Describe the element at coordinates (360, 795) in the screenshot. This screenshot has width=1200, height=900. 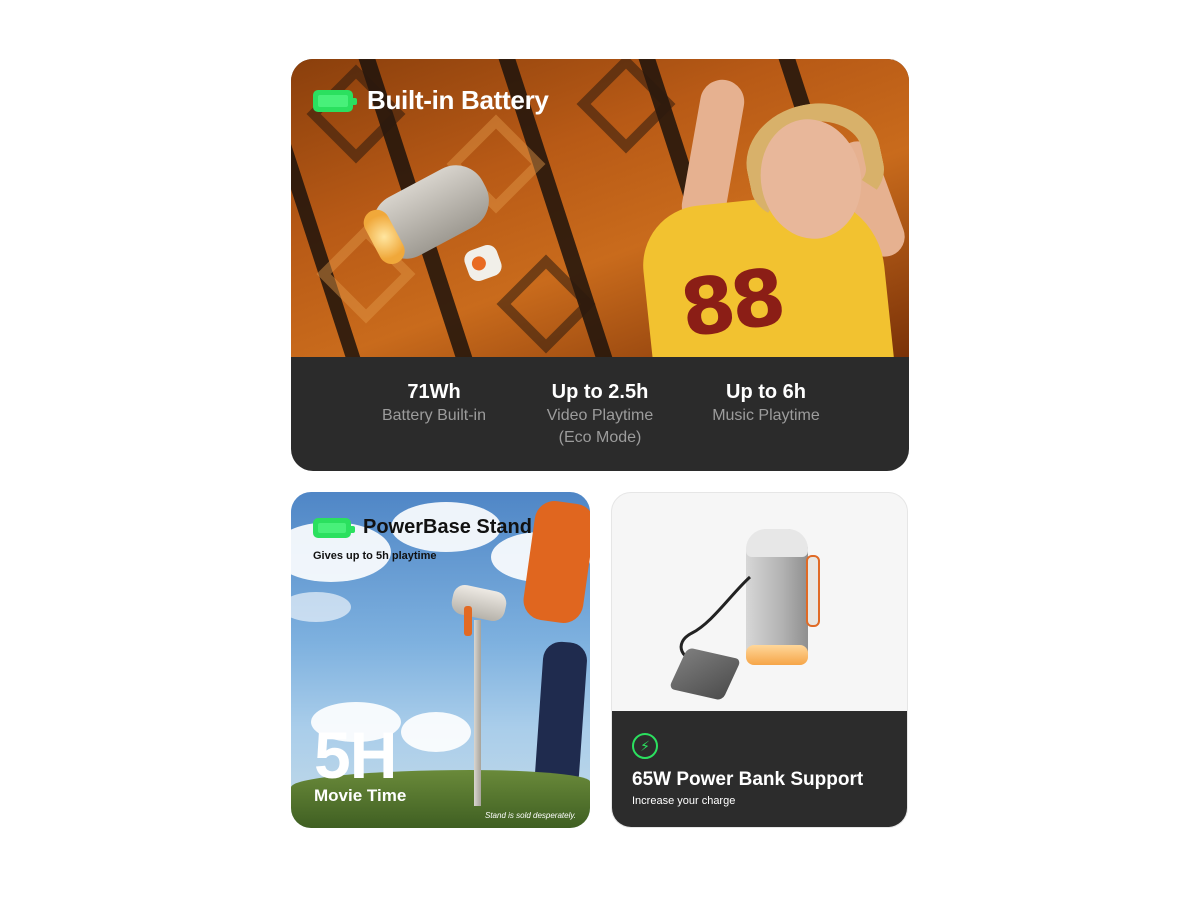
I see `movie-time-label: Movie Time` at that location.